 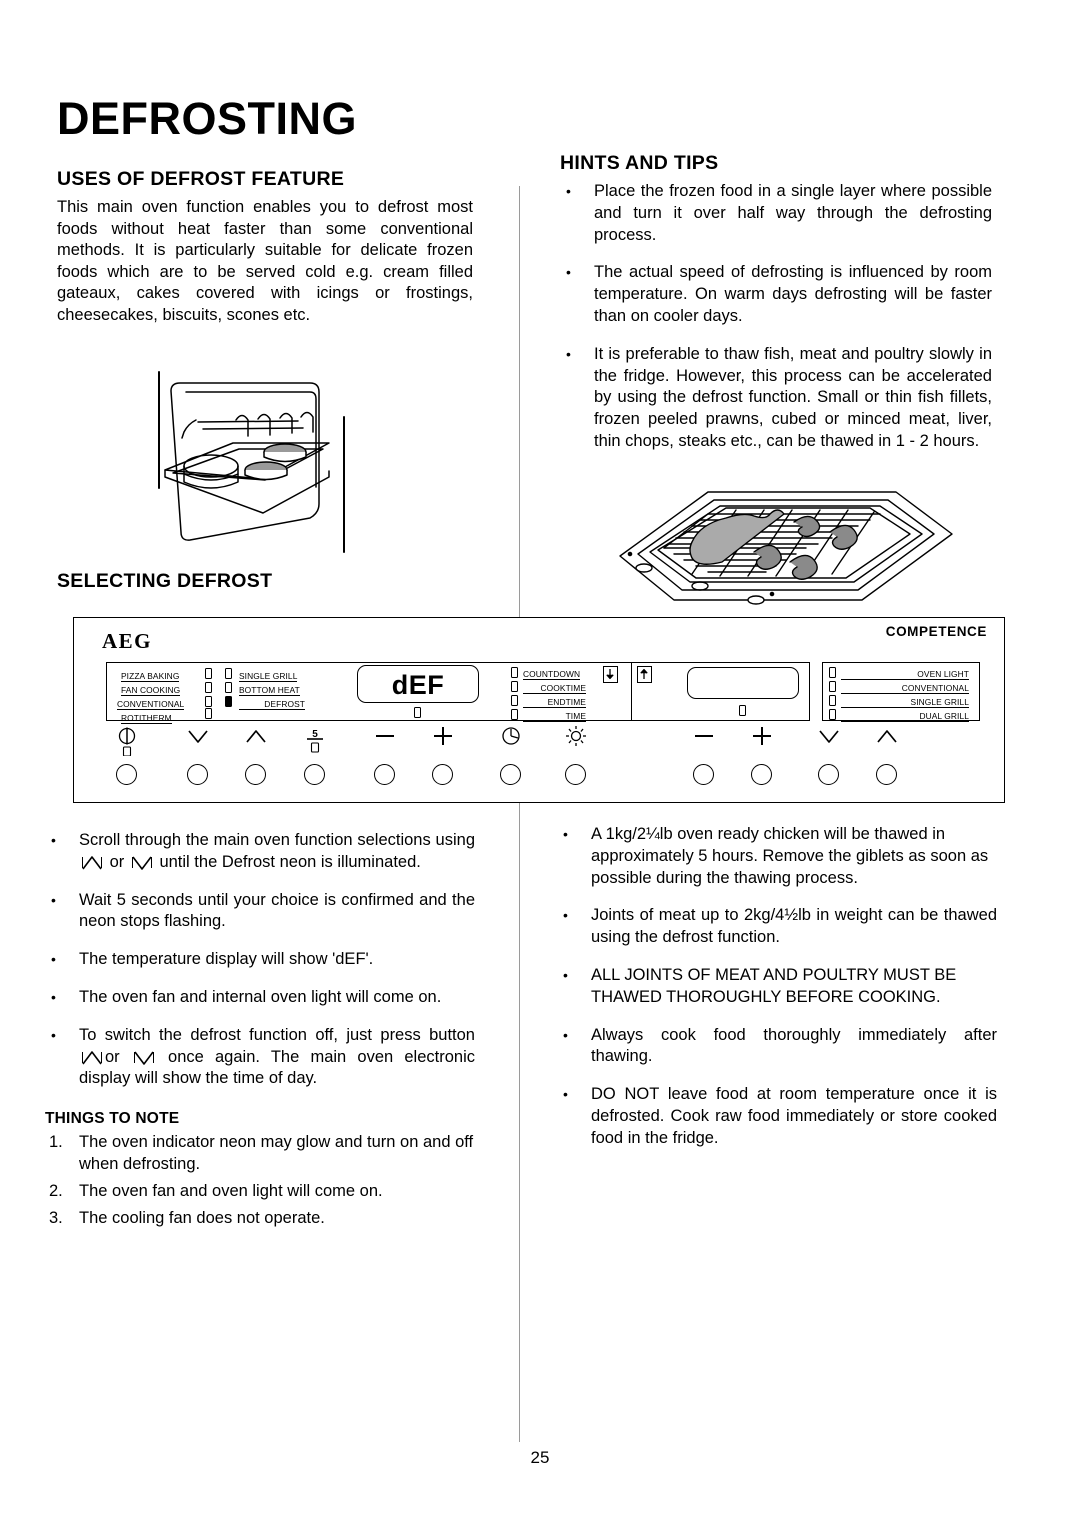 What do you see at coordinates (554, 688) in the screenshot?
I see `timer-label-cooktime: COOKTIME` at bounding box center [554, 688].